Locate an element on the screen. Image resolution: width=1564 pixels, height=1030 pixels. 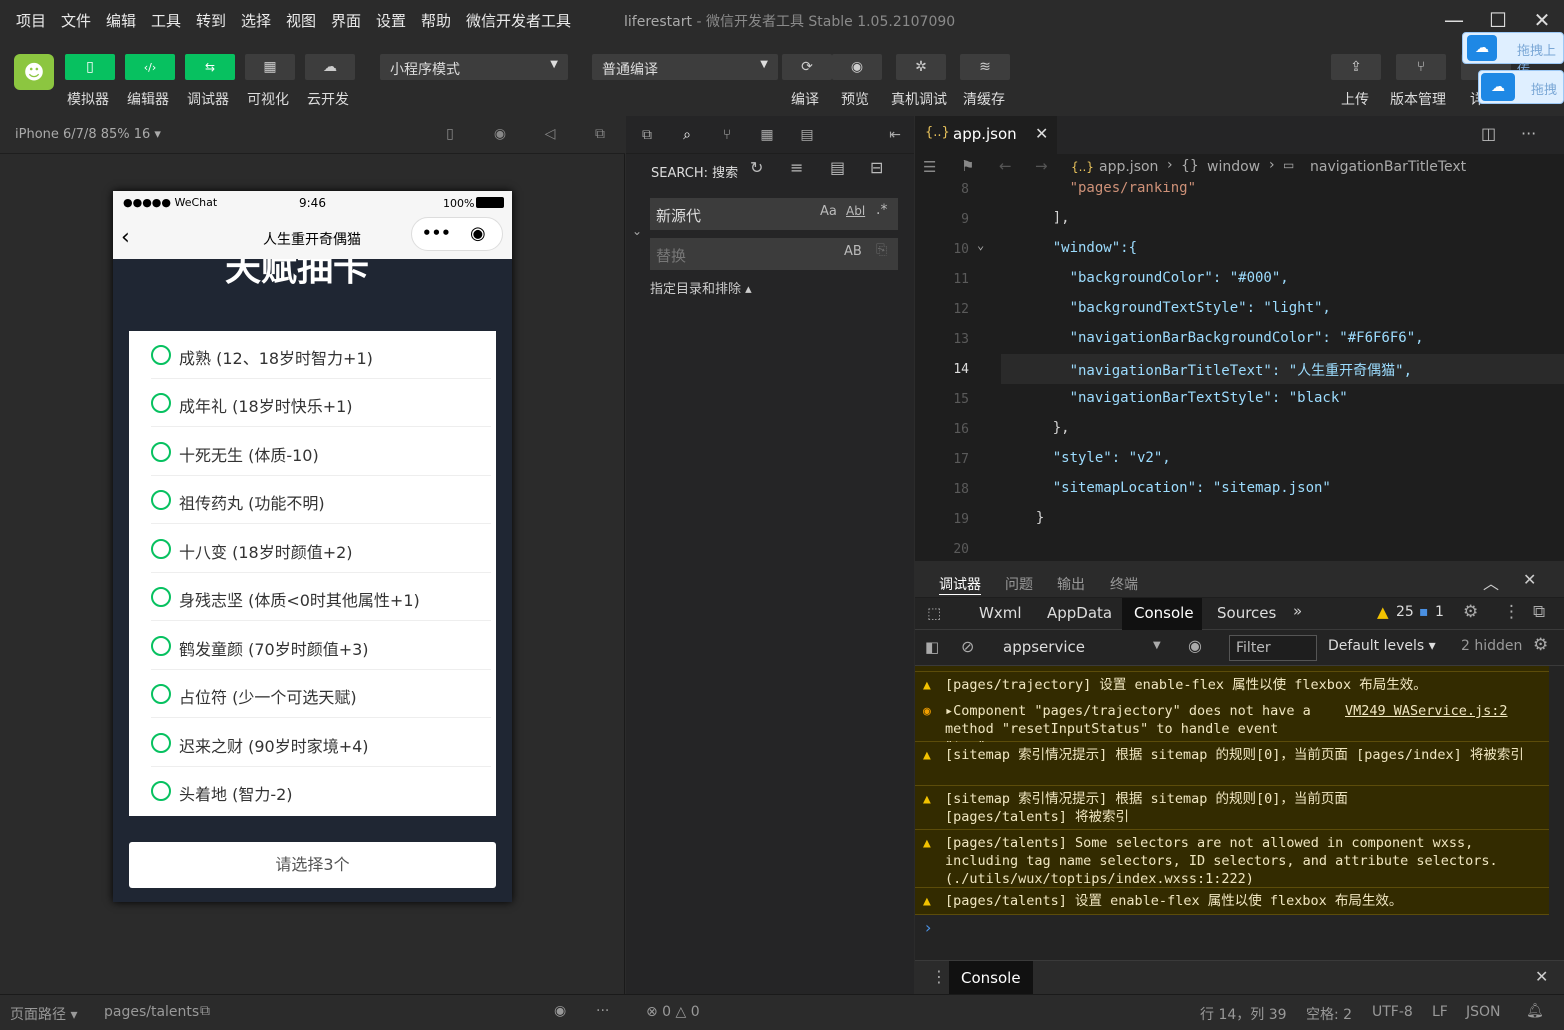
filter-input: Filter is located at coordinates (1273, 648).